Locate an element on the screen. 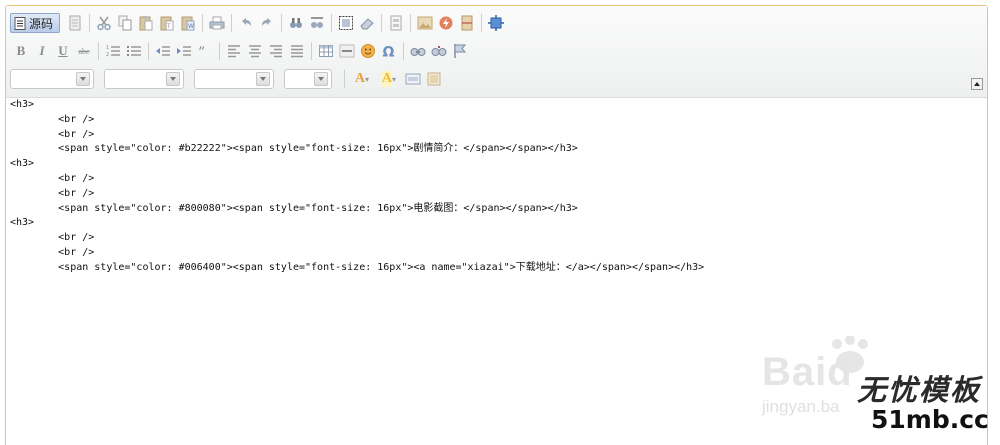  flash-icon is located at coordinates (446, 23).